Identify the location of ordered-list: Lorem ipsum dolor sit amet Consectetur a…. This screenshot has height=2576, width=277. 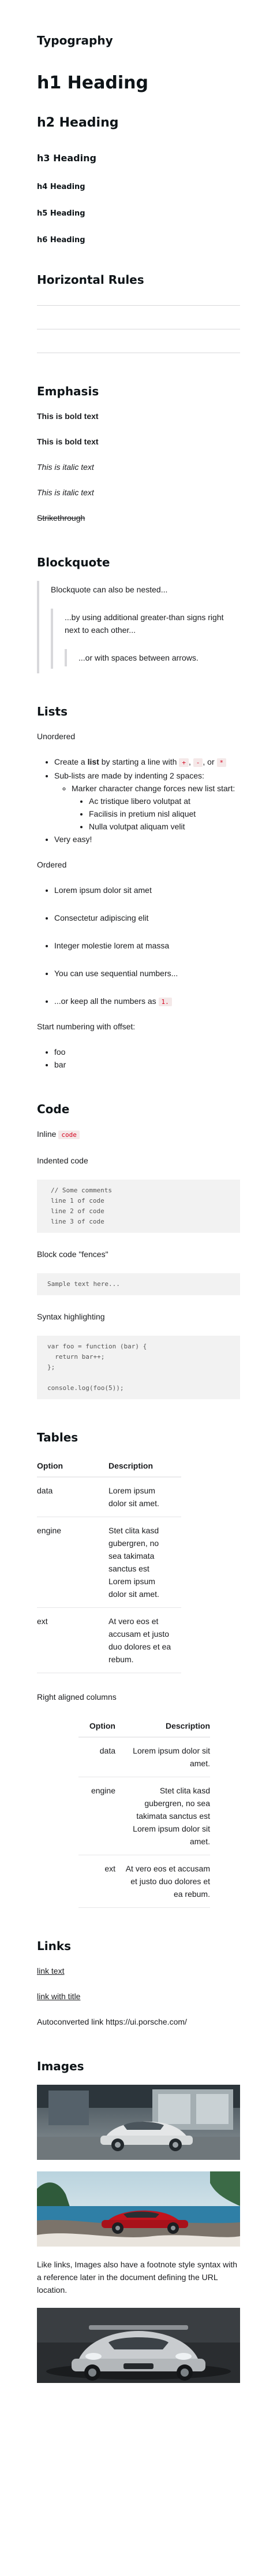
(138, 947).